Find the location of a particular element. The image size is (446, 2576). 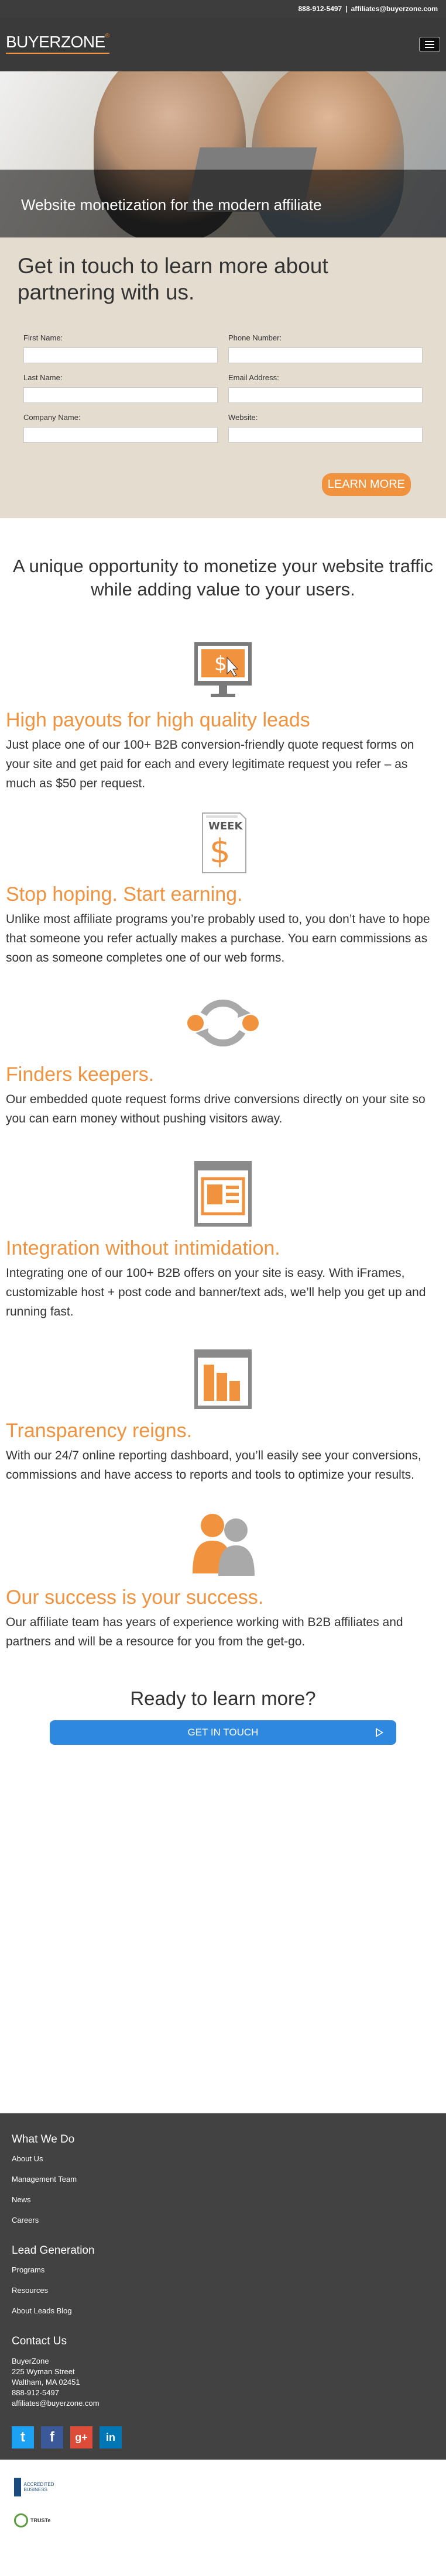

facebook-icon: f is located at coordinates (52, 2437).